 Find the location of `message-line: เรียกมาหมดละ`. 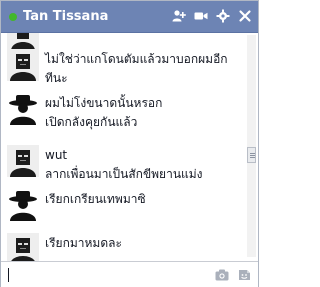

message-line: เรียกมาหมดละ is located at coordinates (83, 243).